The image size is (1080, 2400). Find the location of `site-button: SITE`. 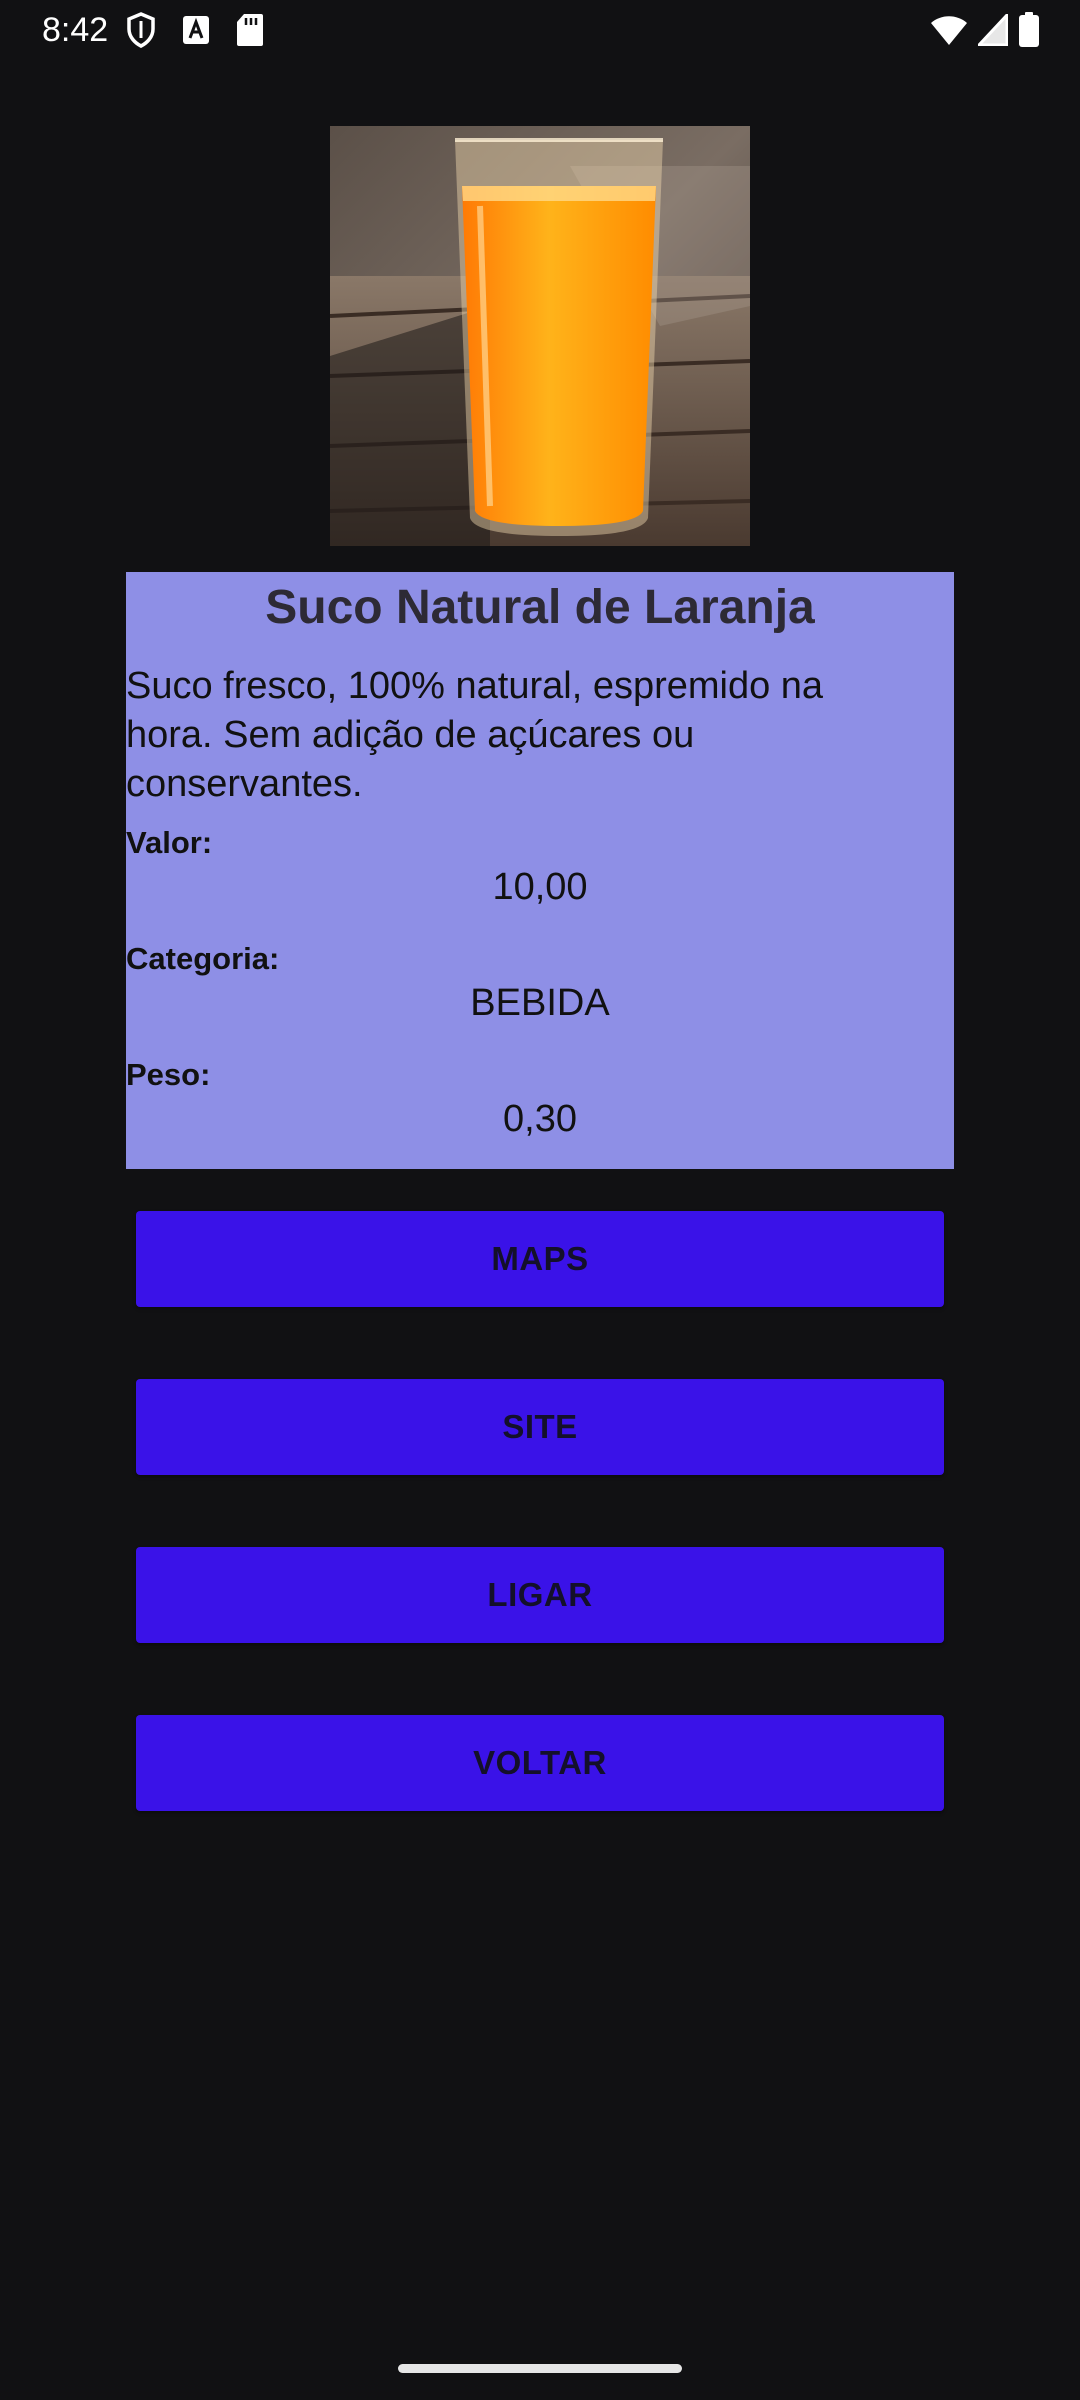

site-button: SITE is located at coordinates (540, 1427).